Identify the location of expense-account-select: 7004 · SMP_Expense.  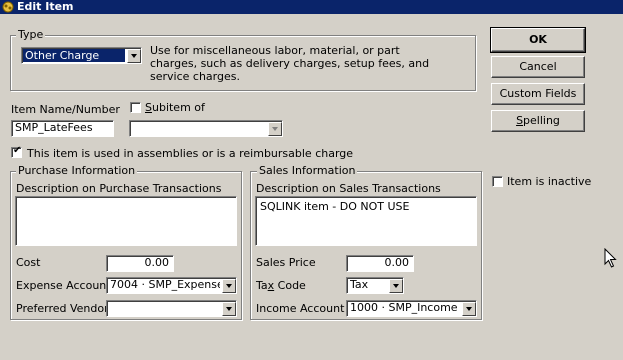
(171, 285).